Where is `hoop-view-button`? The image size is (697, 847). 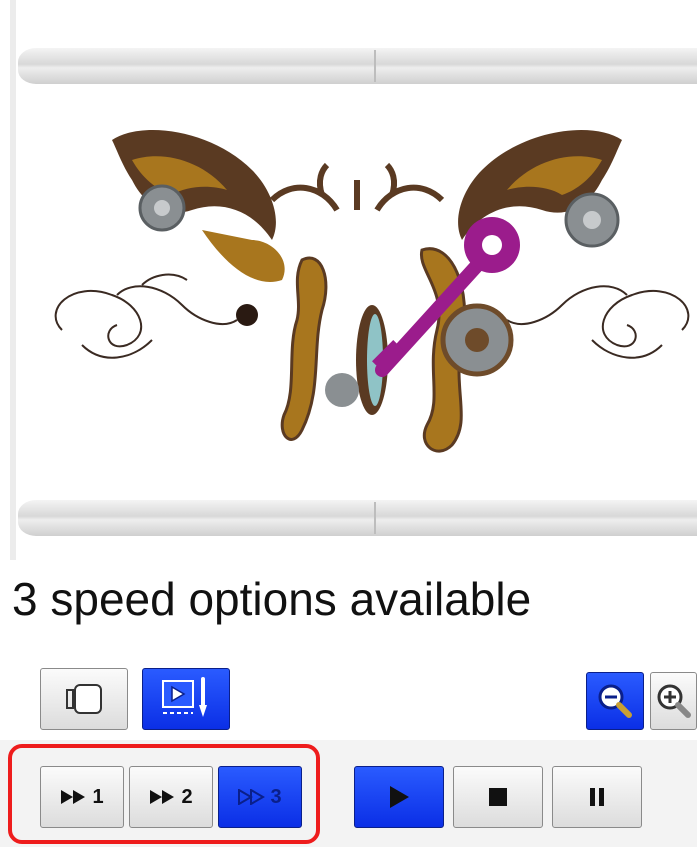
hoop-view-button is located at coordinates (84, 699).